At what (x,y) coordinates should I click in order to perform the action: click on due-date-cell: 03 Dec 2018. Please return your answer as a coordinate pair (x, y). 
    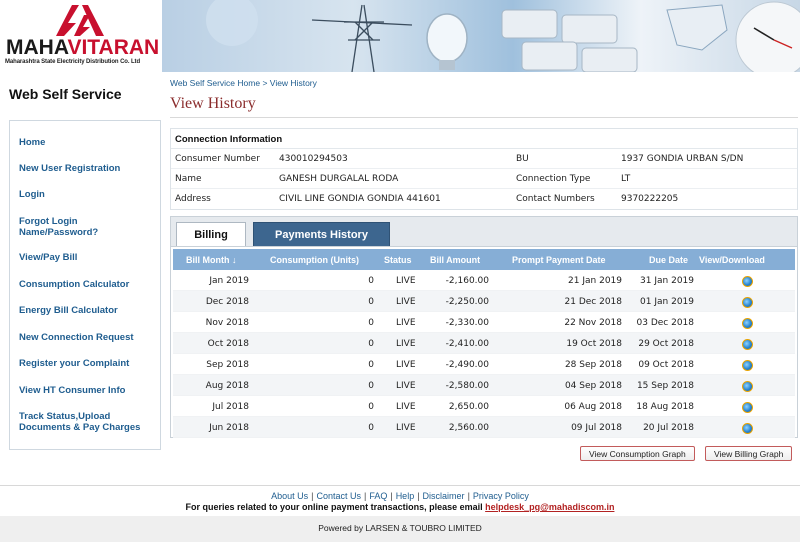
    Looking at the image, I should click on (665, 323).